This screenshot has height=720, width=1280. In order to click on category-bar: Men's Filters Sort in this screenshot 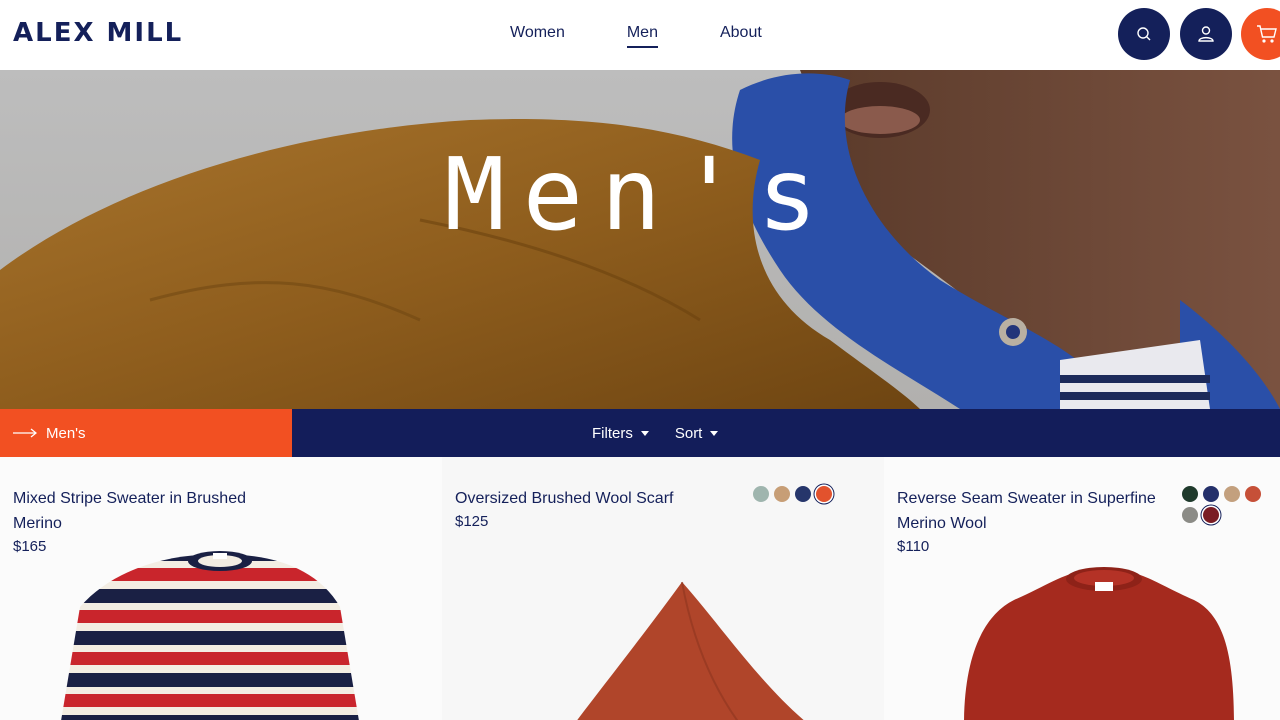, I will do `click(640, 433)`.